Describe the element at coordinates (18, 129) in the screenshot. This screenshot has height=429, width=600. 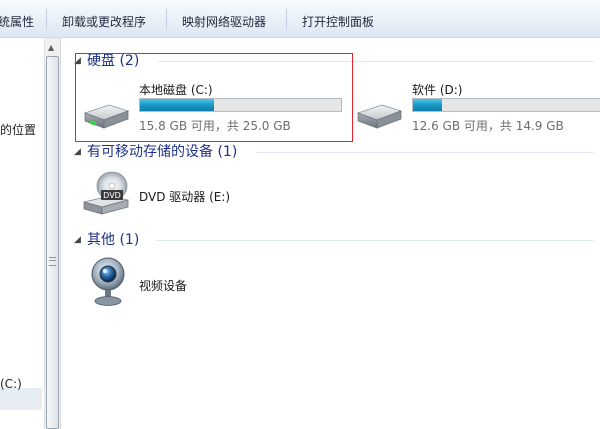
I see `nav-item-locations: 的位置` at that location.